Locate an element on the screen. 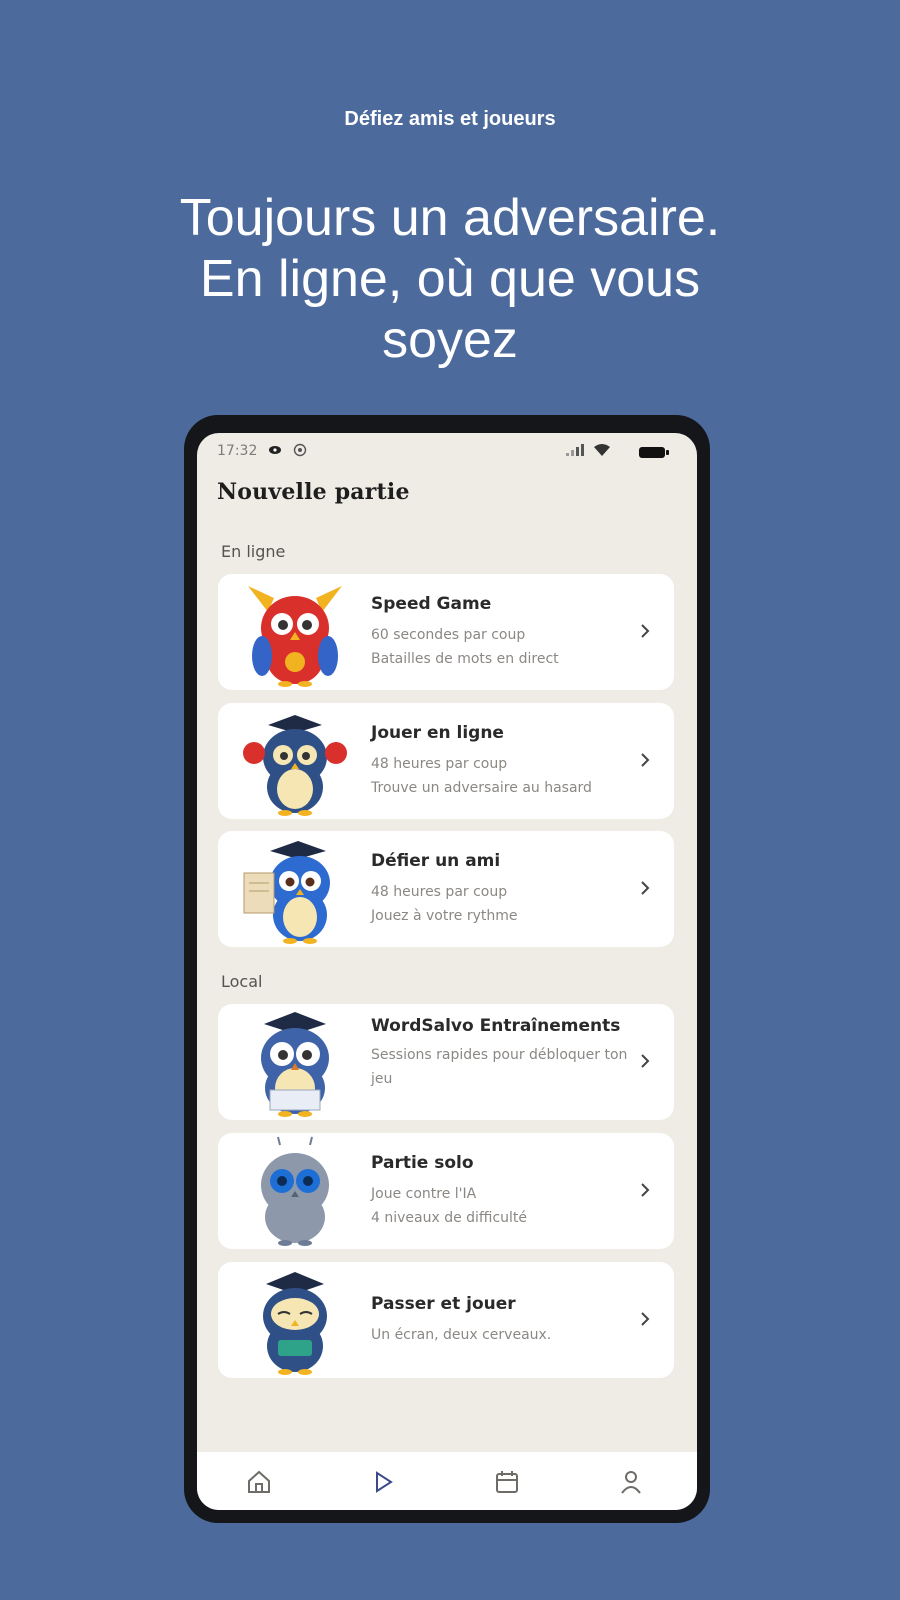 The height and width of the screenshot is (1600, 900). status-bar: 17:32 is located at coordinates (447, 453).